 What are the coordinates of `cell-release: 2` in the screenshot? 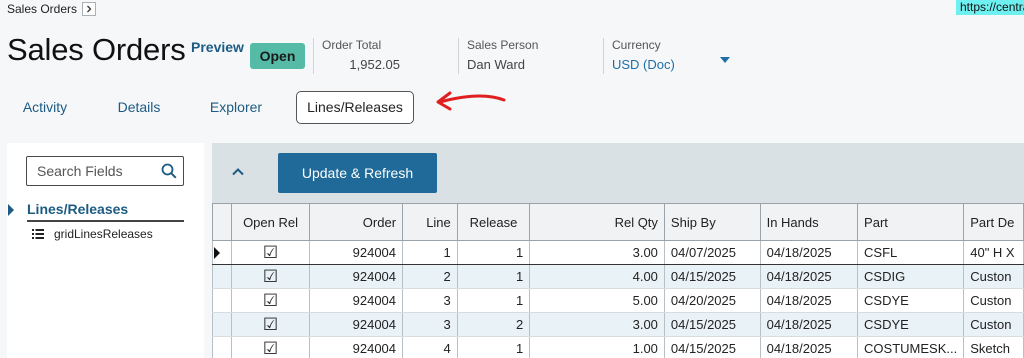 It's located at (493, 324).